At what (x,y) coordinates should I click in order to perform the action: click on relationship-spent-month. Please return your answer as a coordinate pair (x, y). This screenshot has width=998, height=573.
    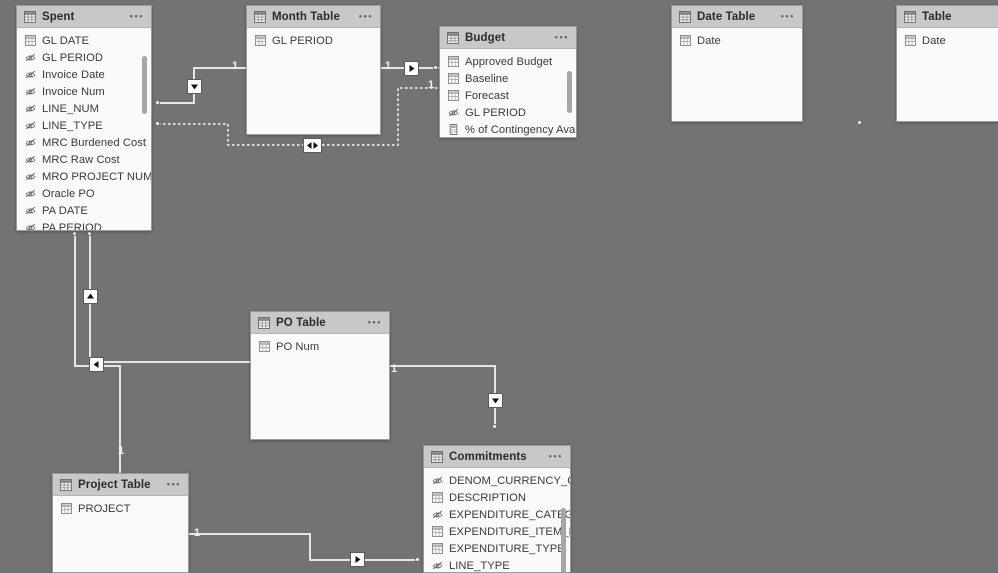
    Looking at the image, I should click on (202, 85).